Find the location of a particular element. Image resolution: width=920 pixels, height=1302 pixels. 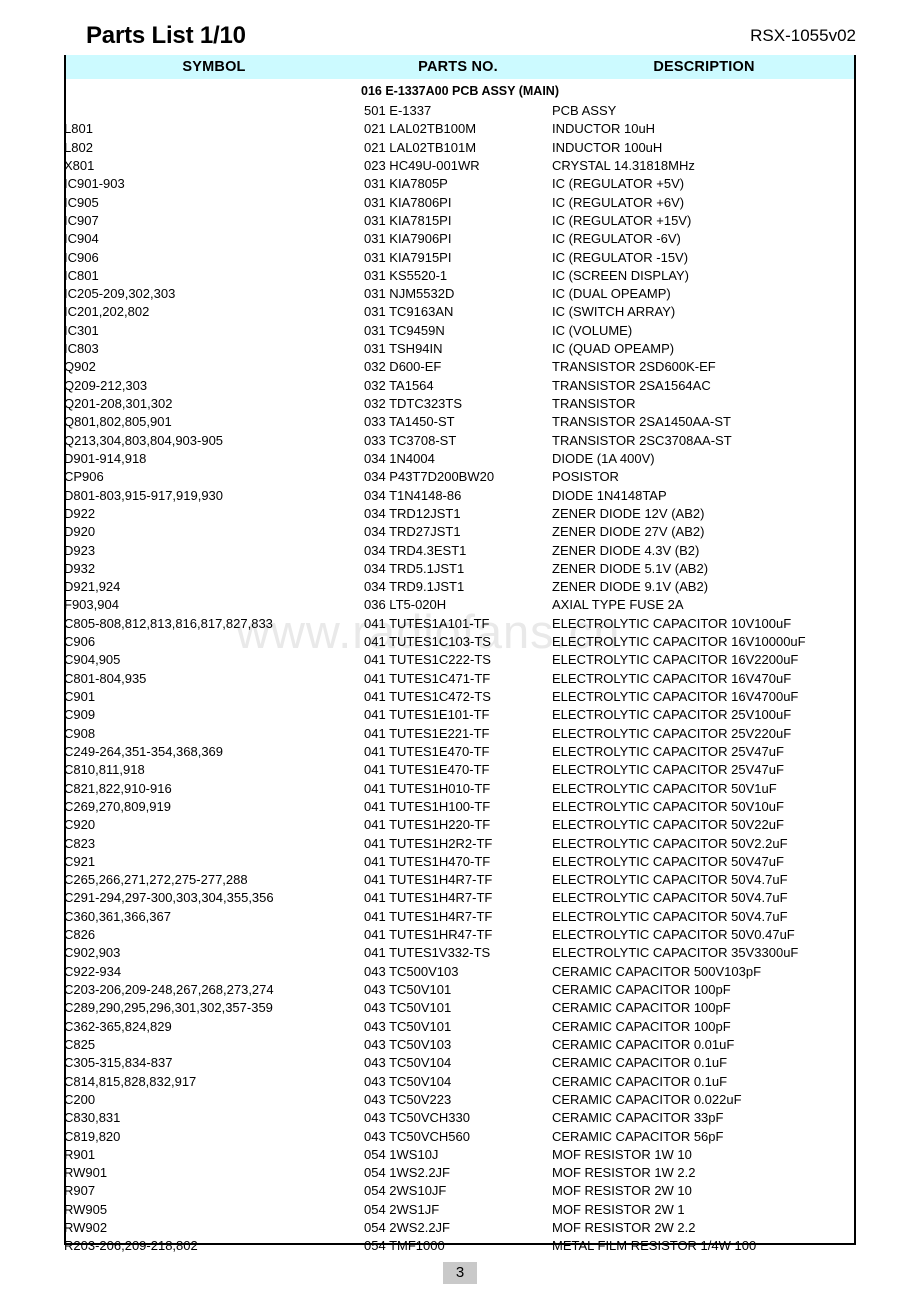

table-row: IC904 031 KIA7906PI IC (REGULATOR -6V) is located at coordinates (460, 239).